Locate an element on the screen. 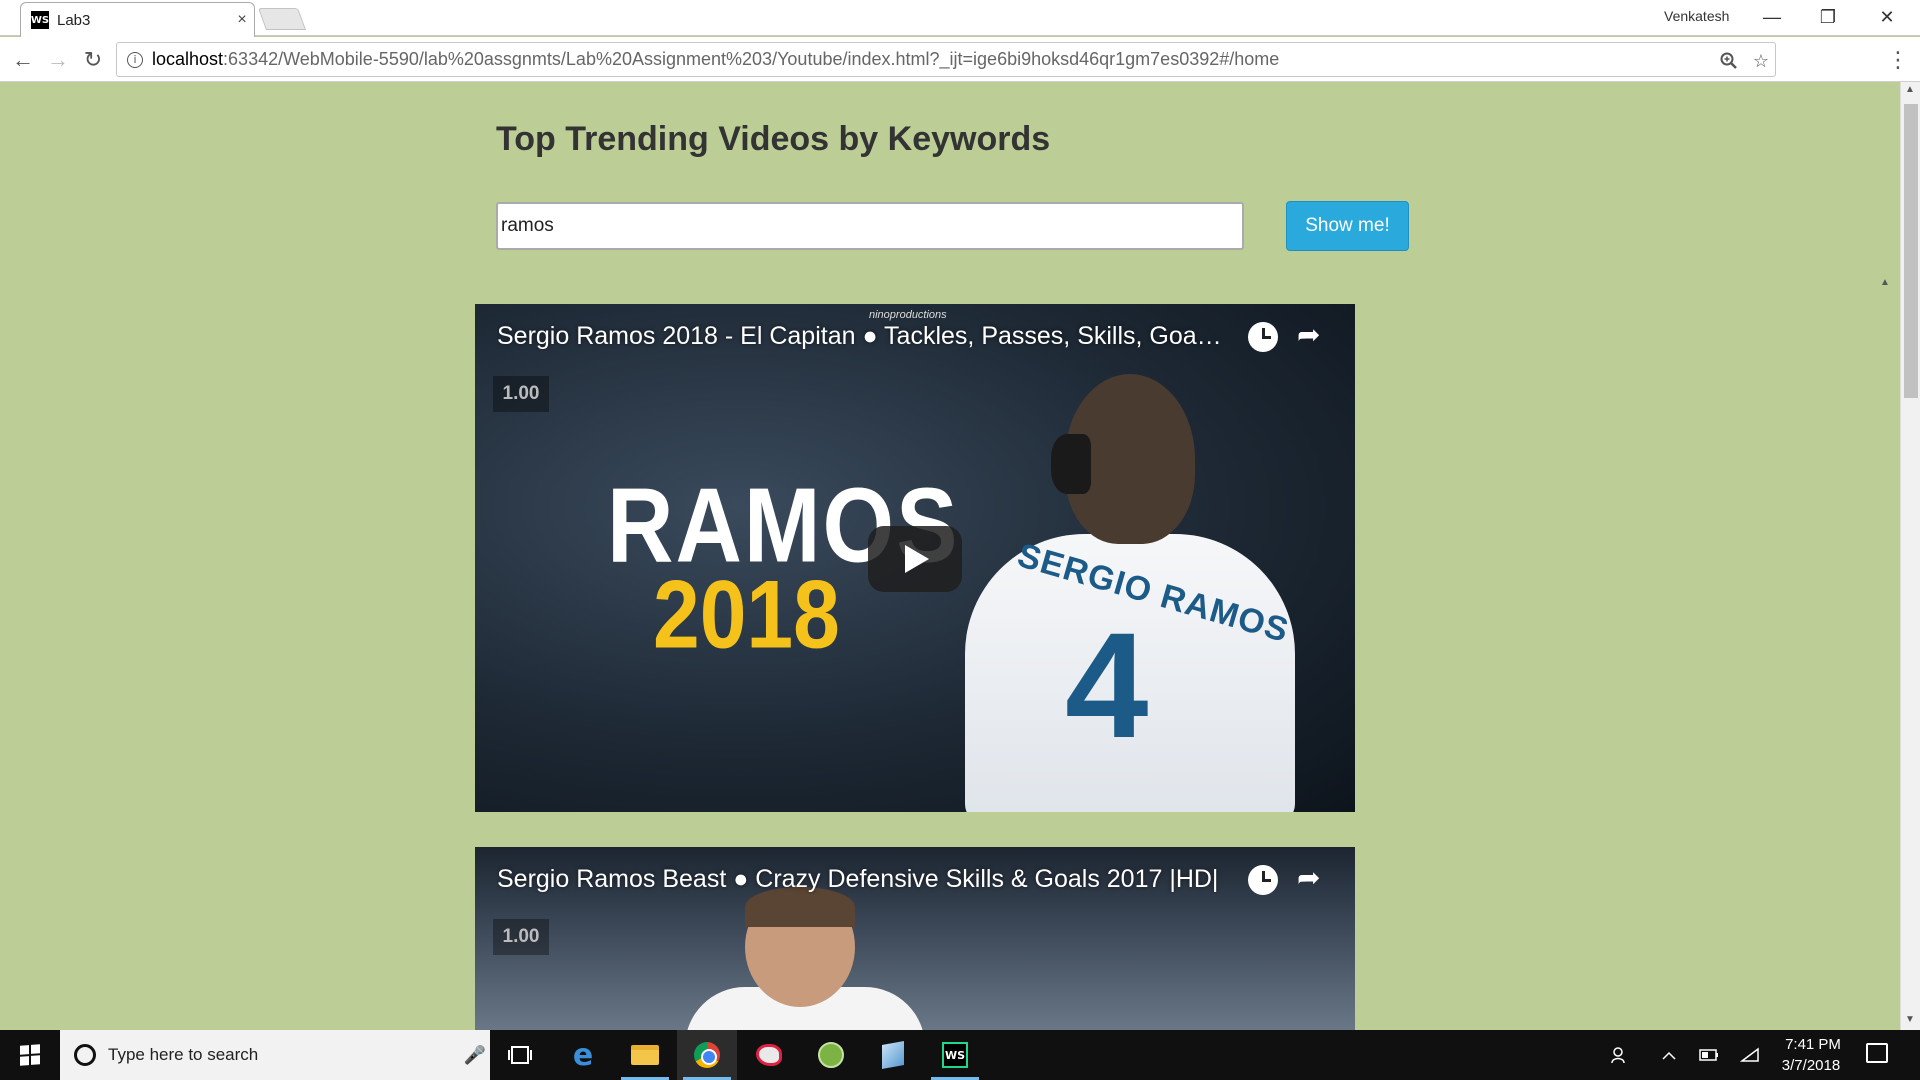 This screenshot has height=1080, width=1920. reload-button: ↻ is located at coordinates (93, 60).